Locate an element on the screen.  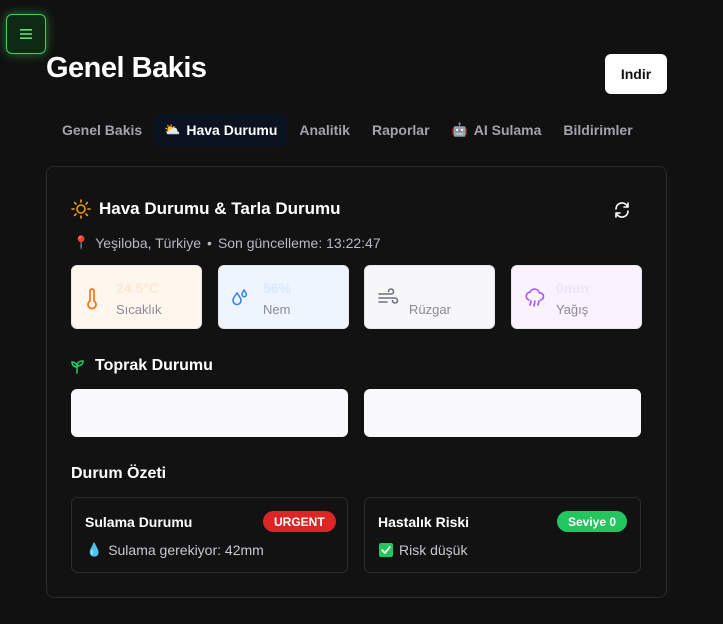
rain-card: 0mm Yağış is located at coordinates (576, 297).